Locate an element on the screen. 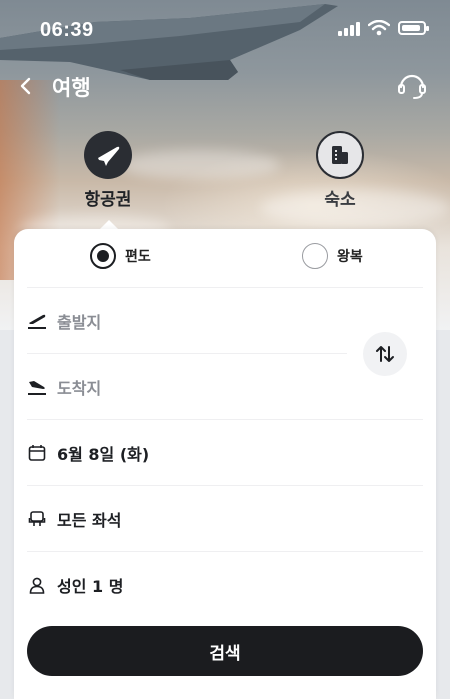 This screenshot has height=699, width=450. status-icons is located at coordinates (383, 28).